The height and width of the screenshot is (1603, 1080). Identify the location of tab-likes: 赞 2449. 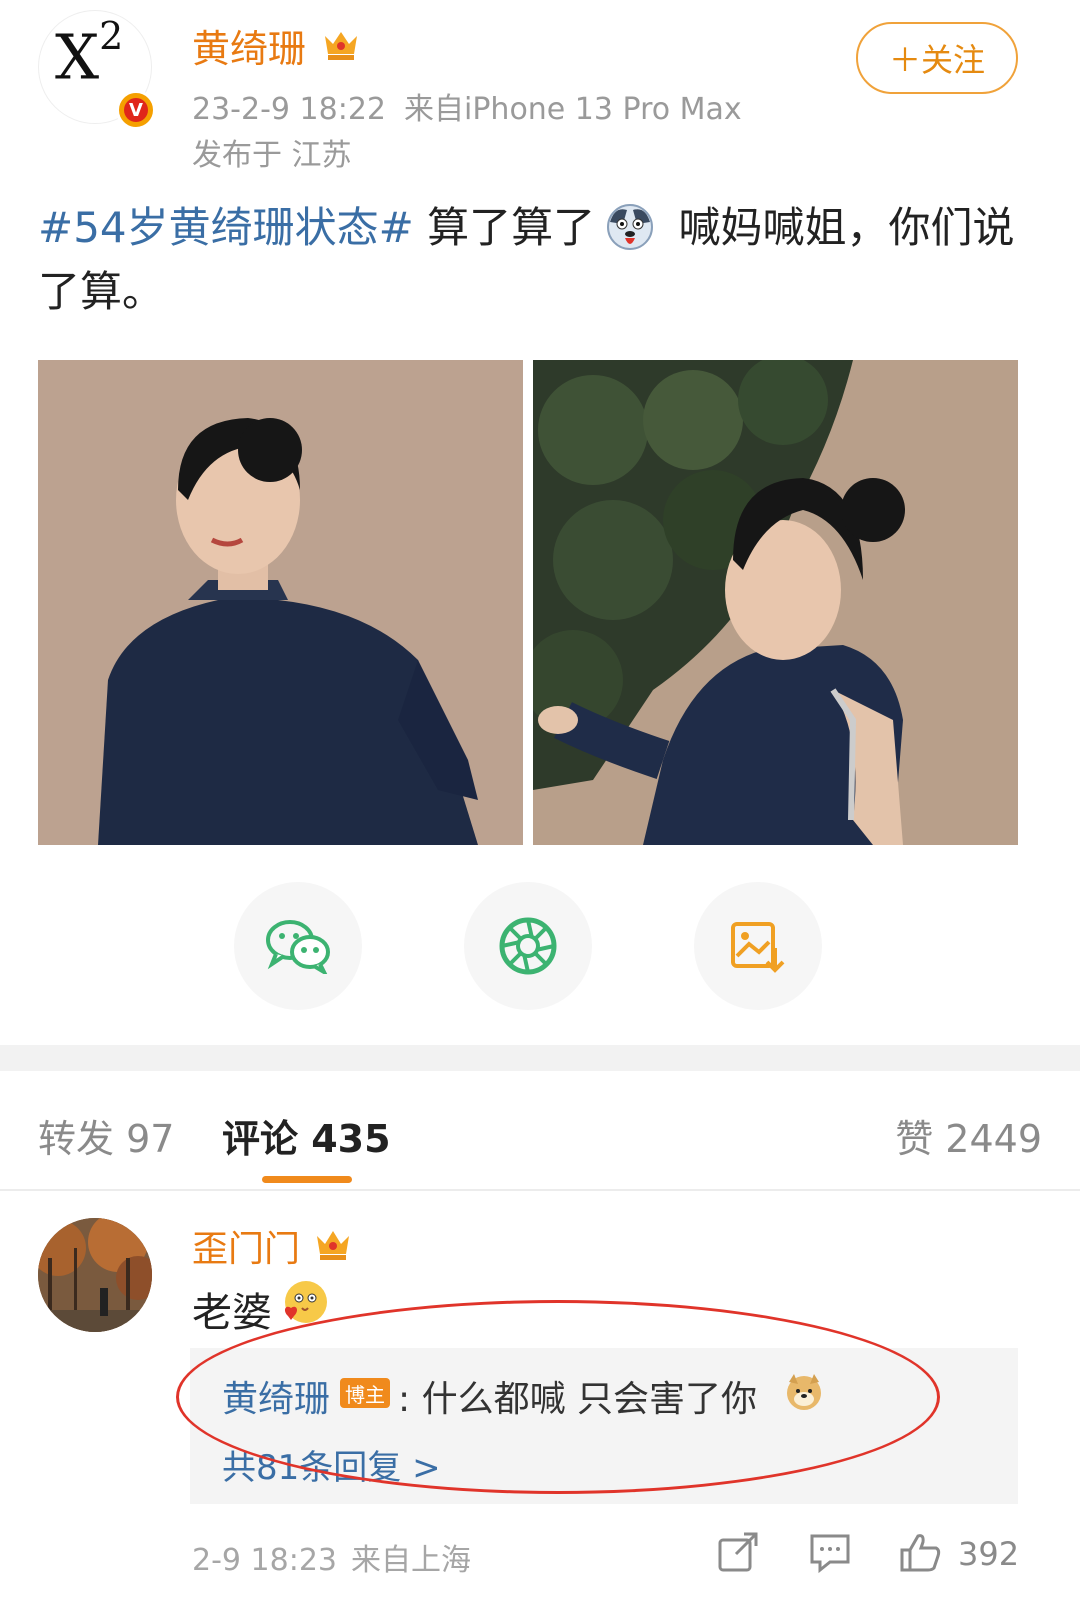
(968, 1135).